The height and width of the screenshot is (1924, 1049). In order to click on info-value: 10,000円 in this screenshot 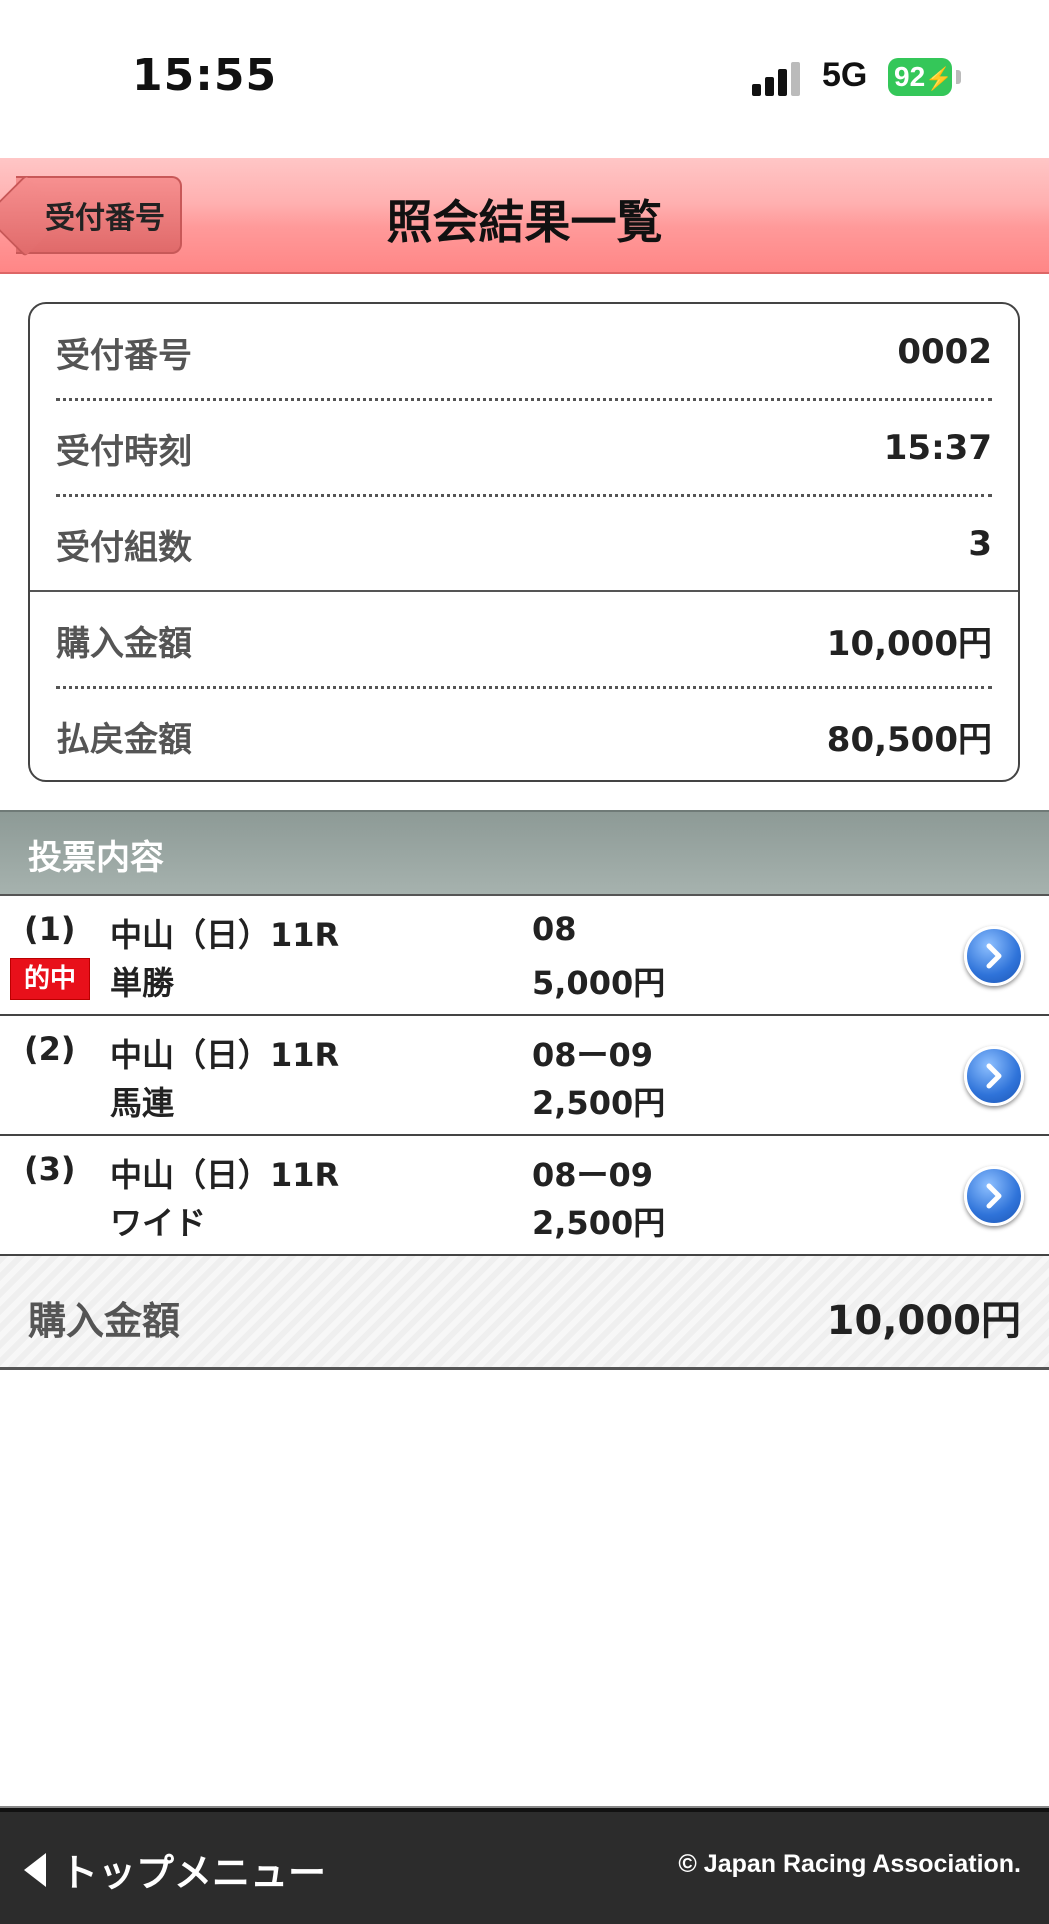, I will do `click(909, 643)`.